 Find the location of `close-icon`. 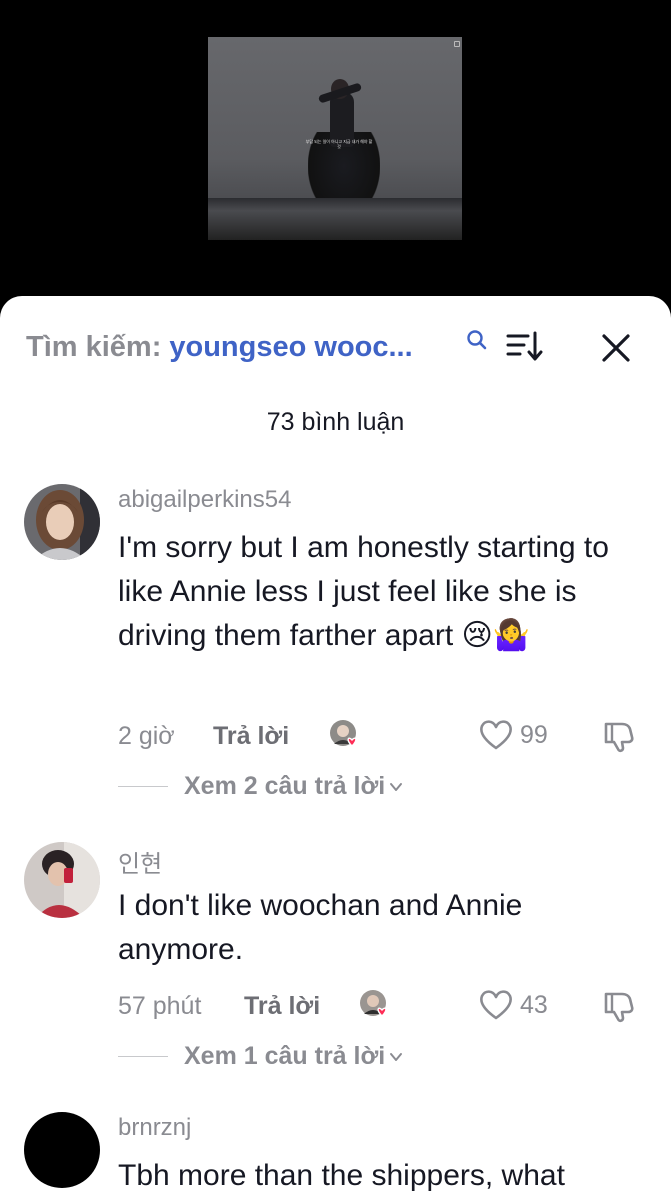

close-icon is located at coordinates (616, 348).